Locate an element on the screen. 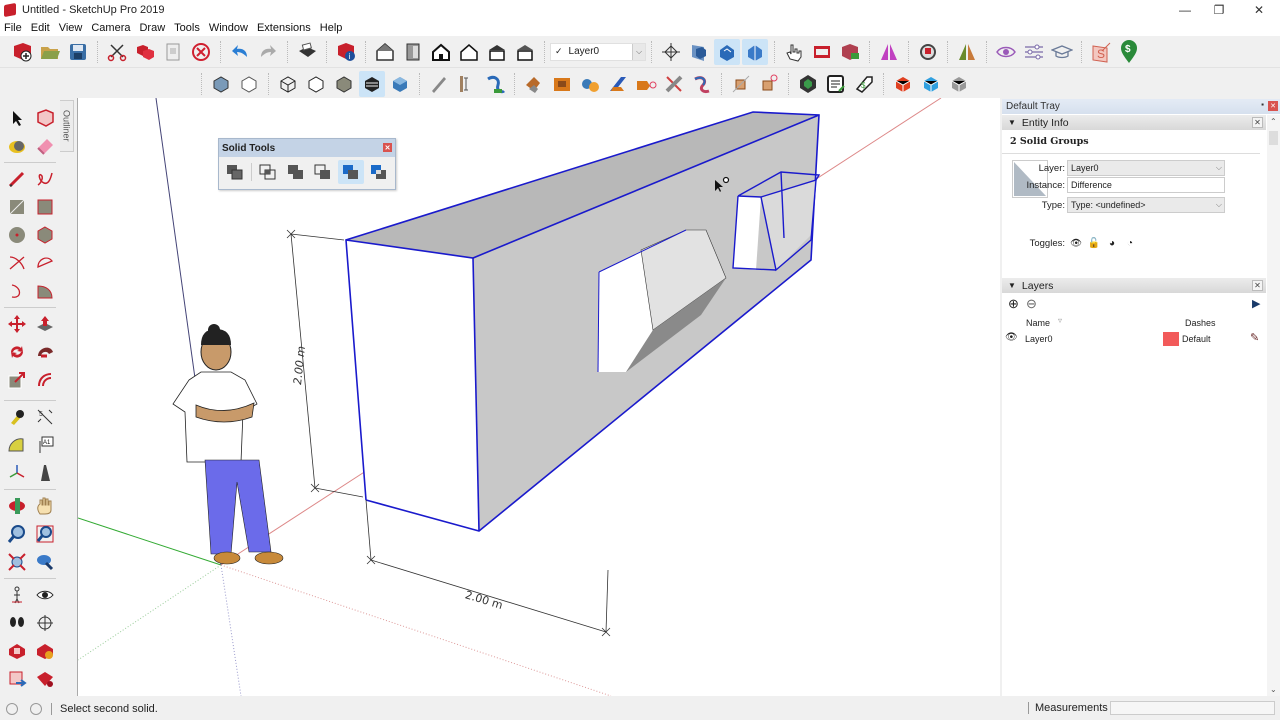 This screenshot has width=1280, height=720. toggle-cast-shadows-icon: ◔ is located at coordinates (1130, 243).